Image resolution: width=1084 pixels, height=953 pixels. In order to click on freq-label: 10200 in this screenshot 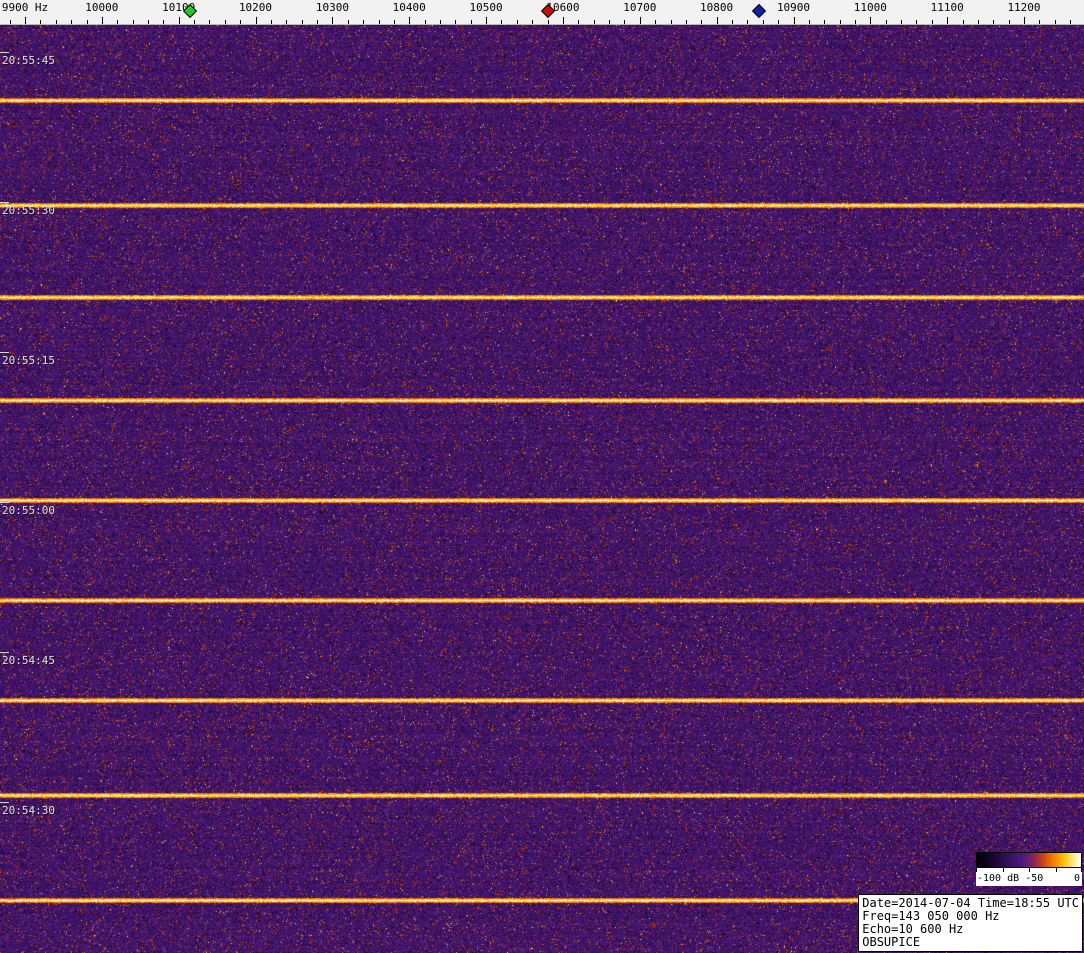, I will do `click(255, 7)`.